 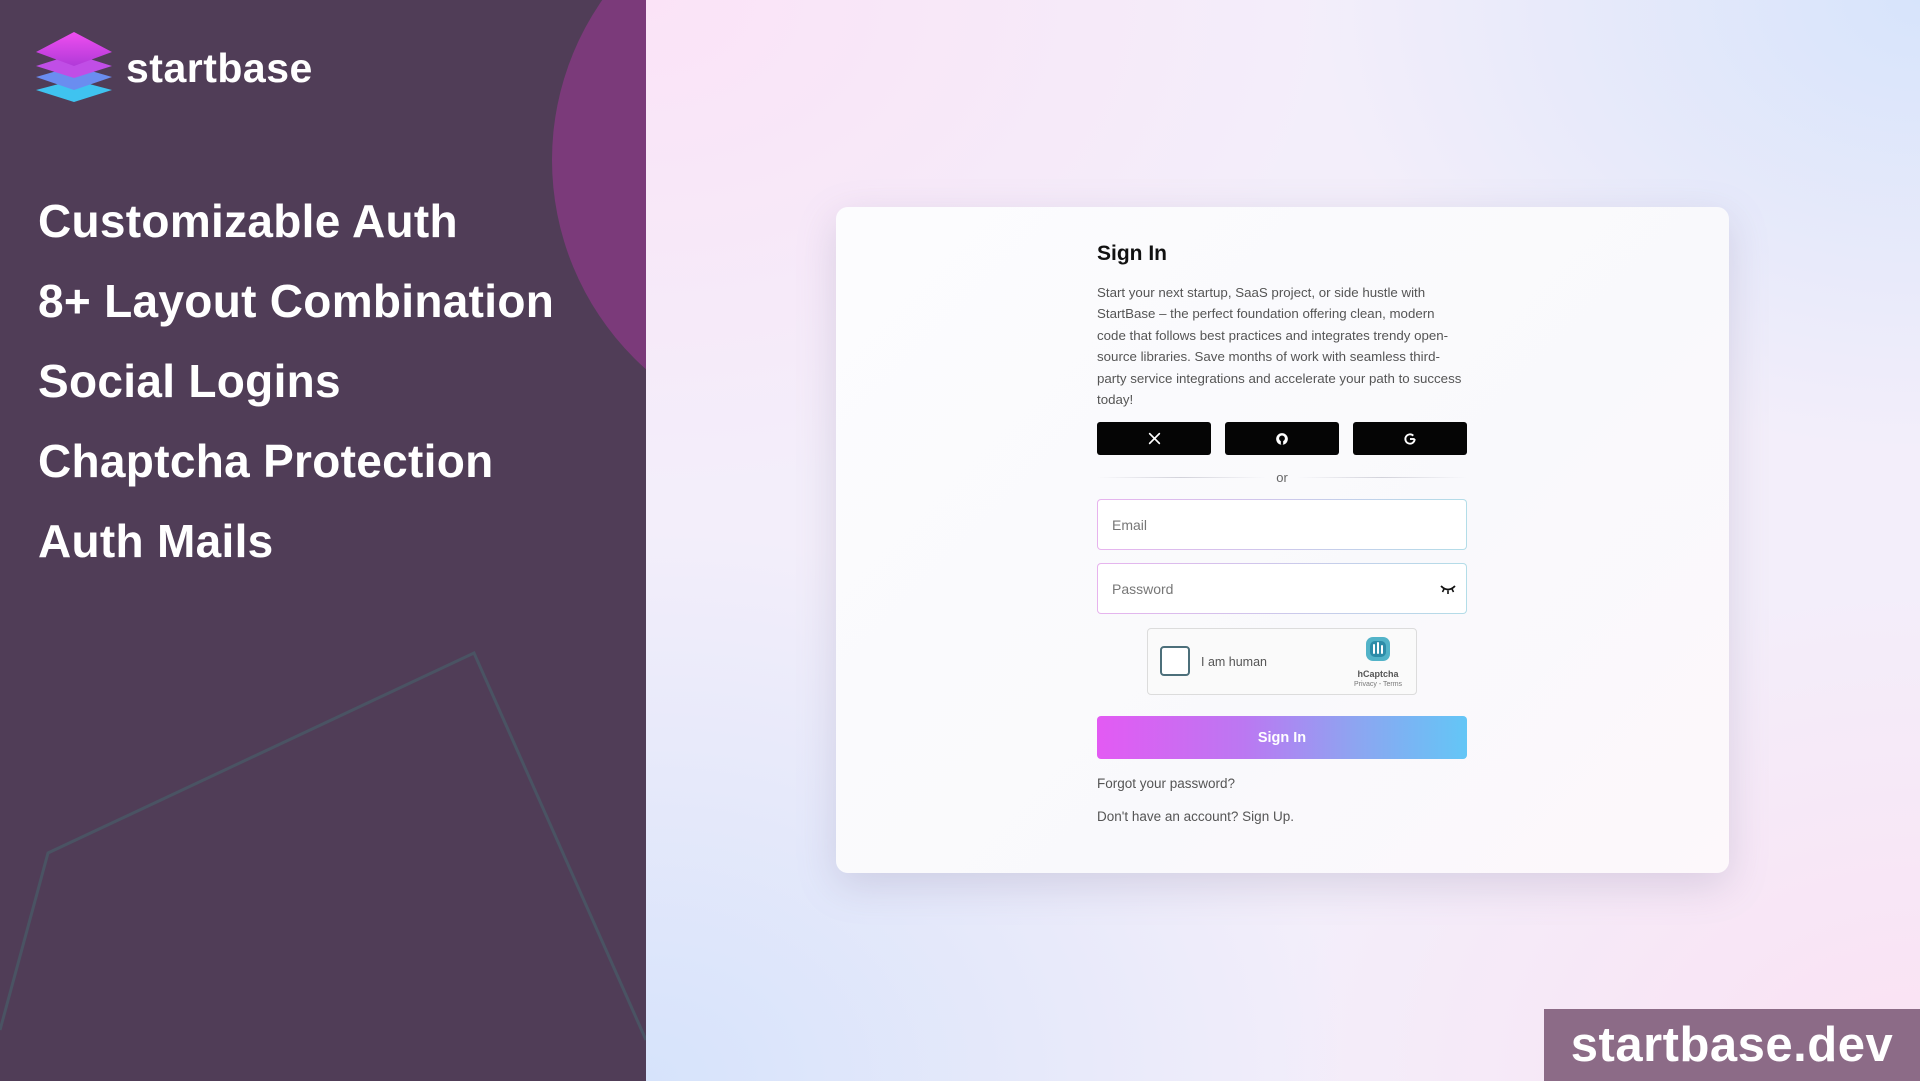 What do you see at coordinates (1382, 478) in the screenshot?
I see `divider-line-right` at bounding box center [1382, 478].